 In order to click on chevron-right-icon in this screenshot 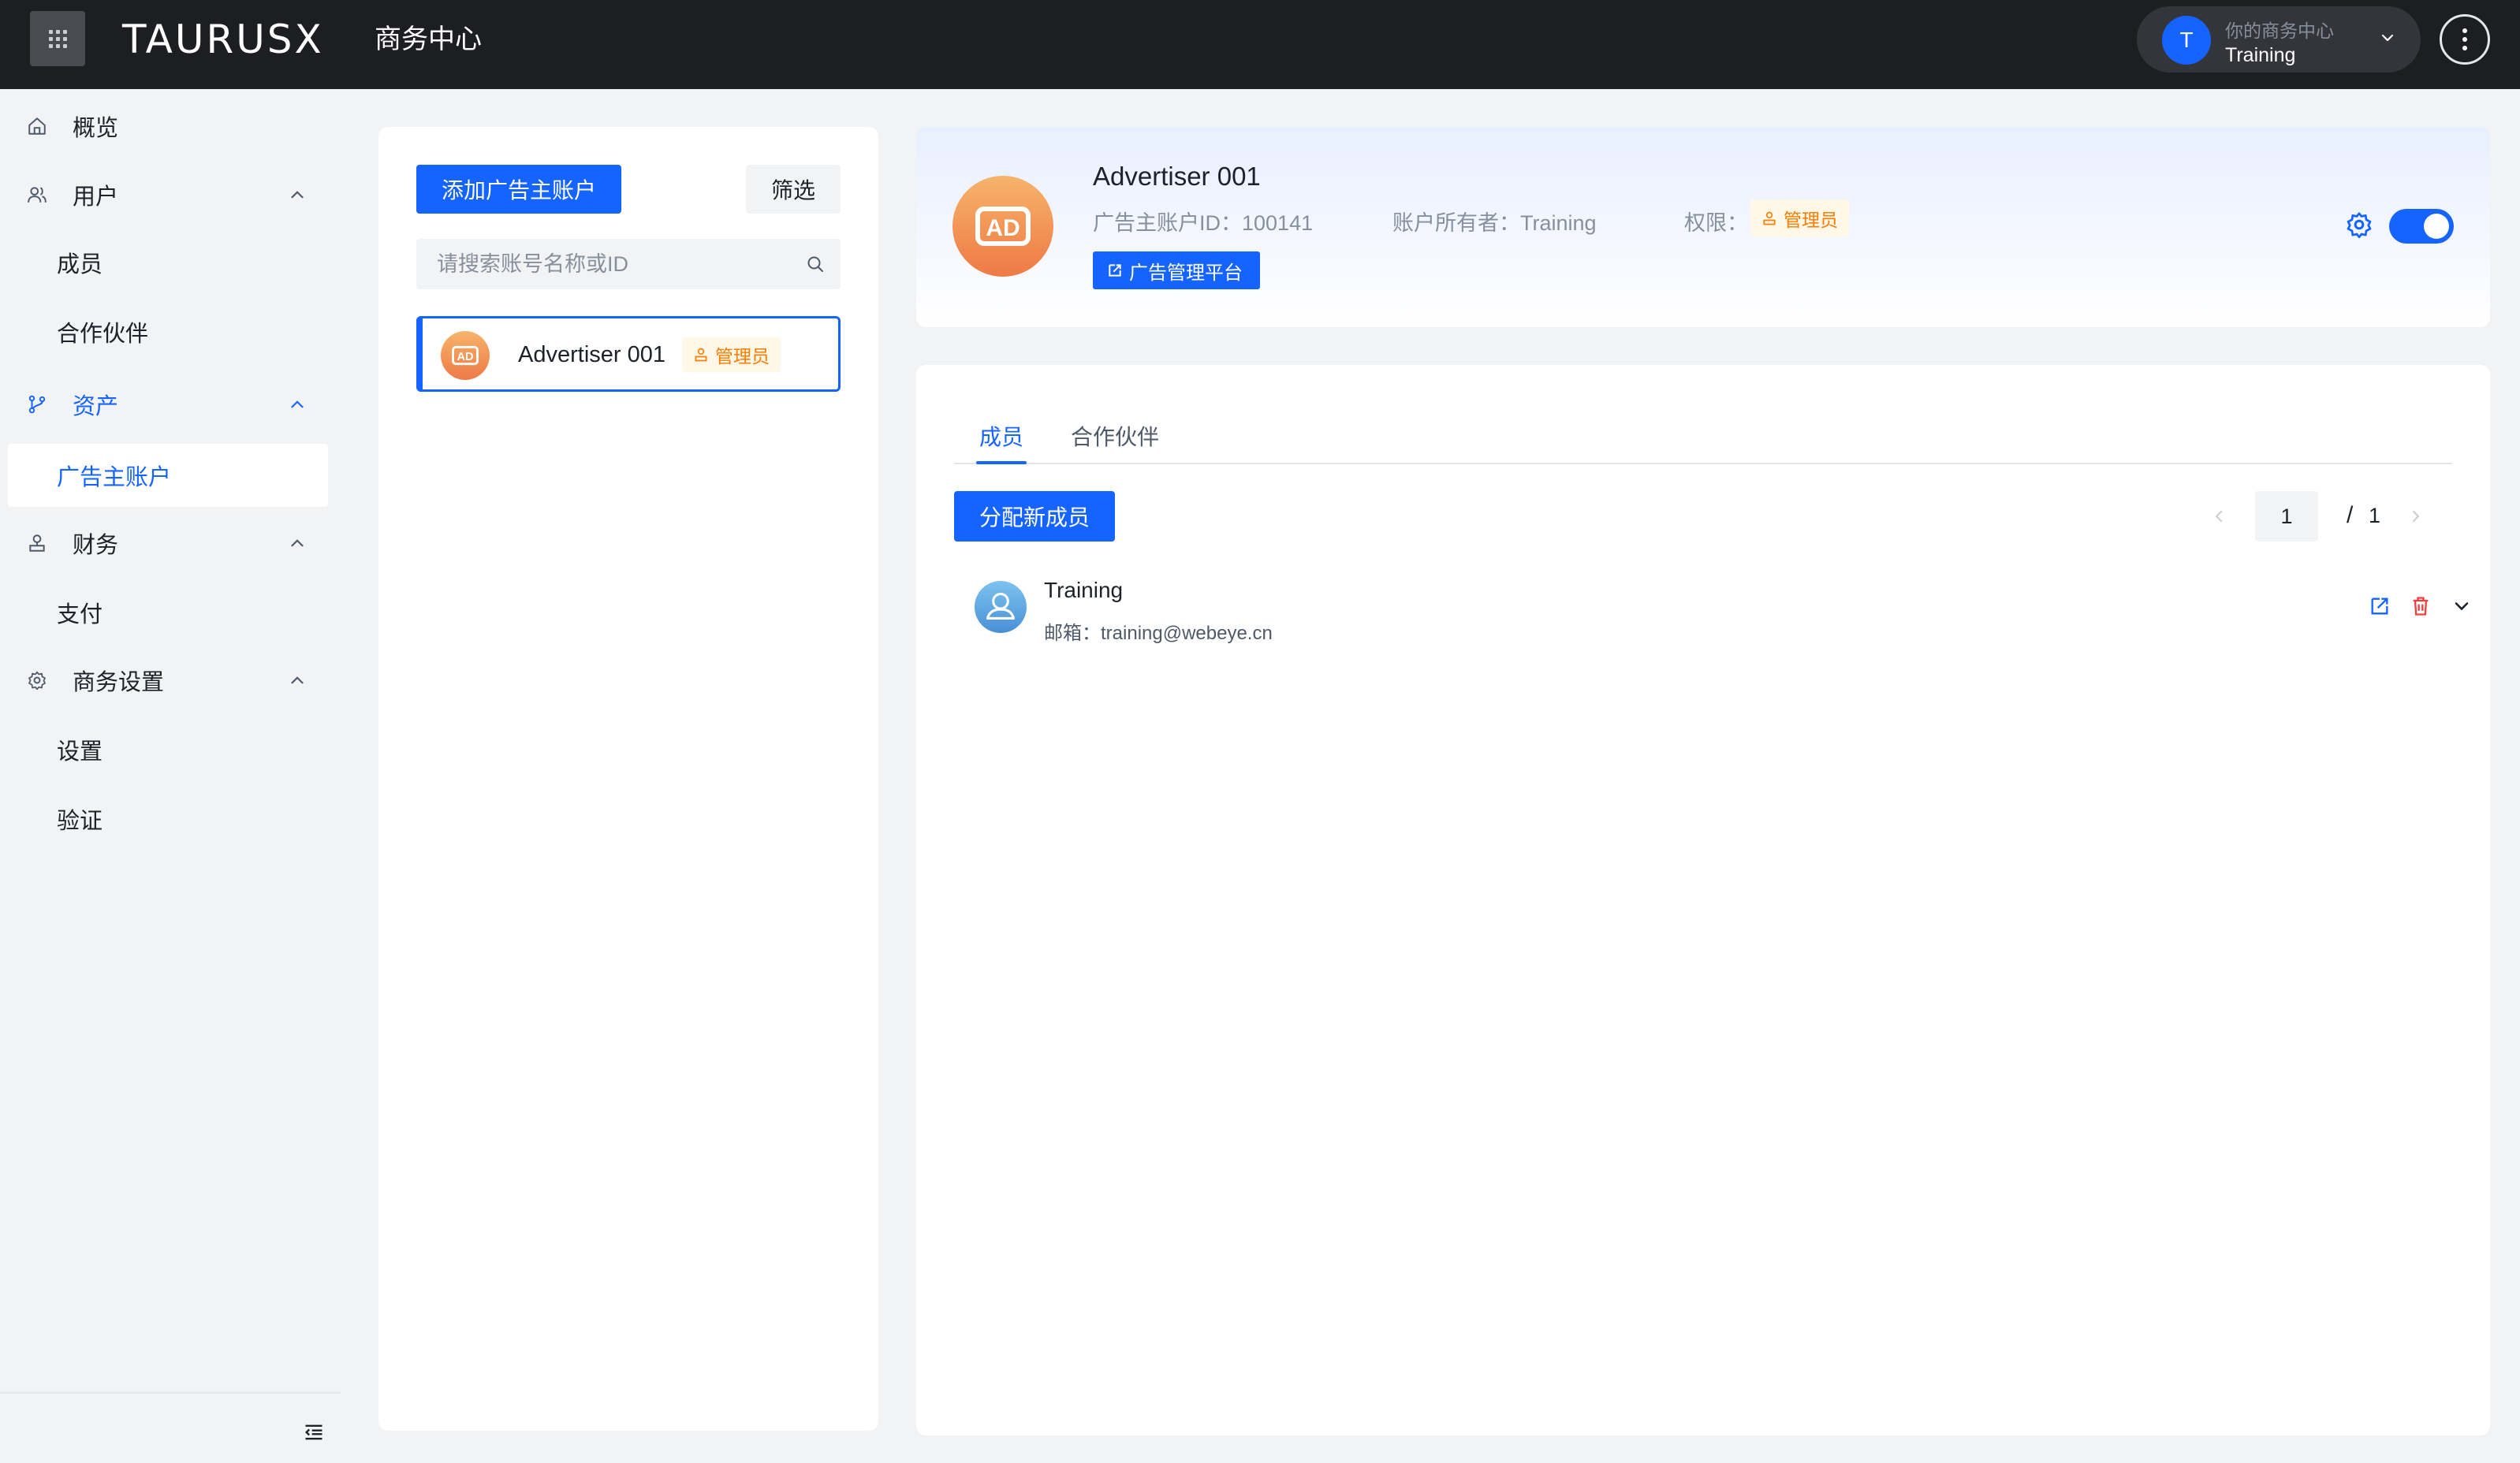, I will do `click(2415, 516)`.